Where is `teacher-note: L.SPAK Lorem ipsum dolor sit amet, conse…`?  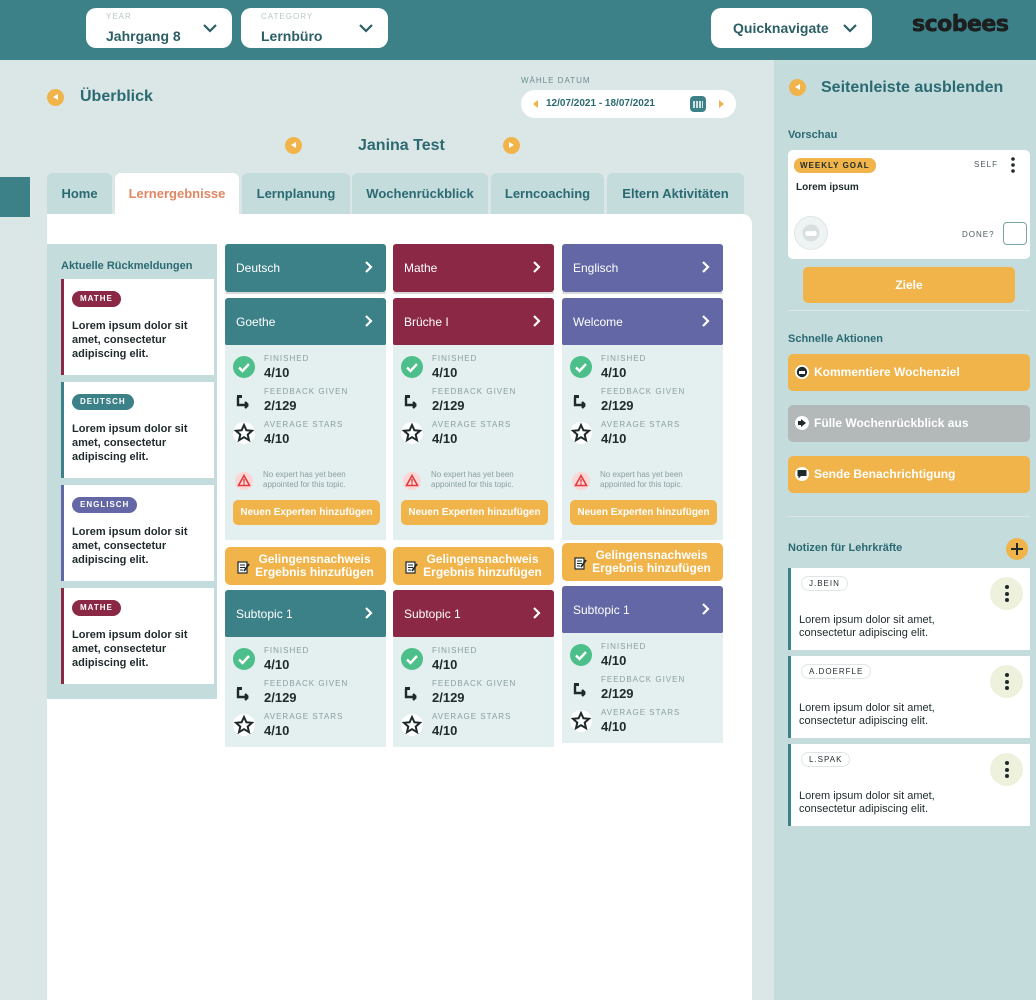
teacher-note: L.SPAK Lorem ipsum dolor sit amet, conse… is located at coordinates (909, 785).